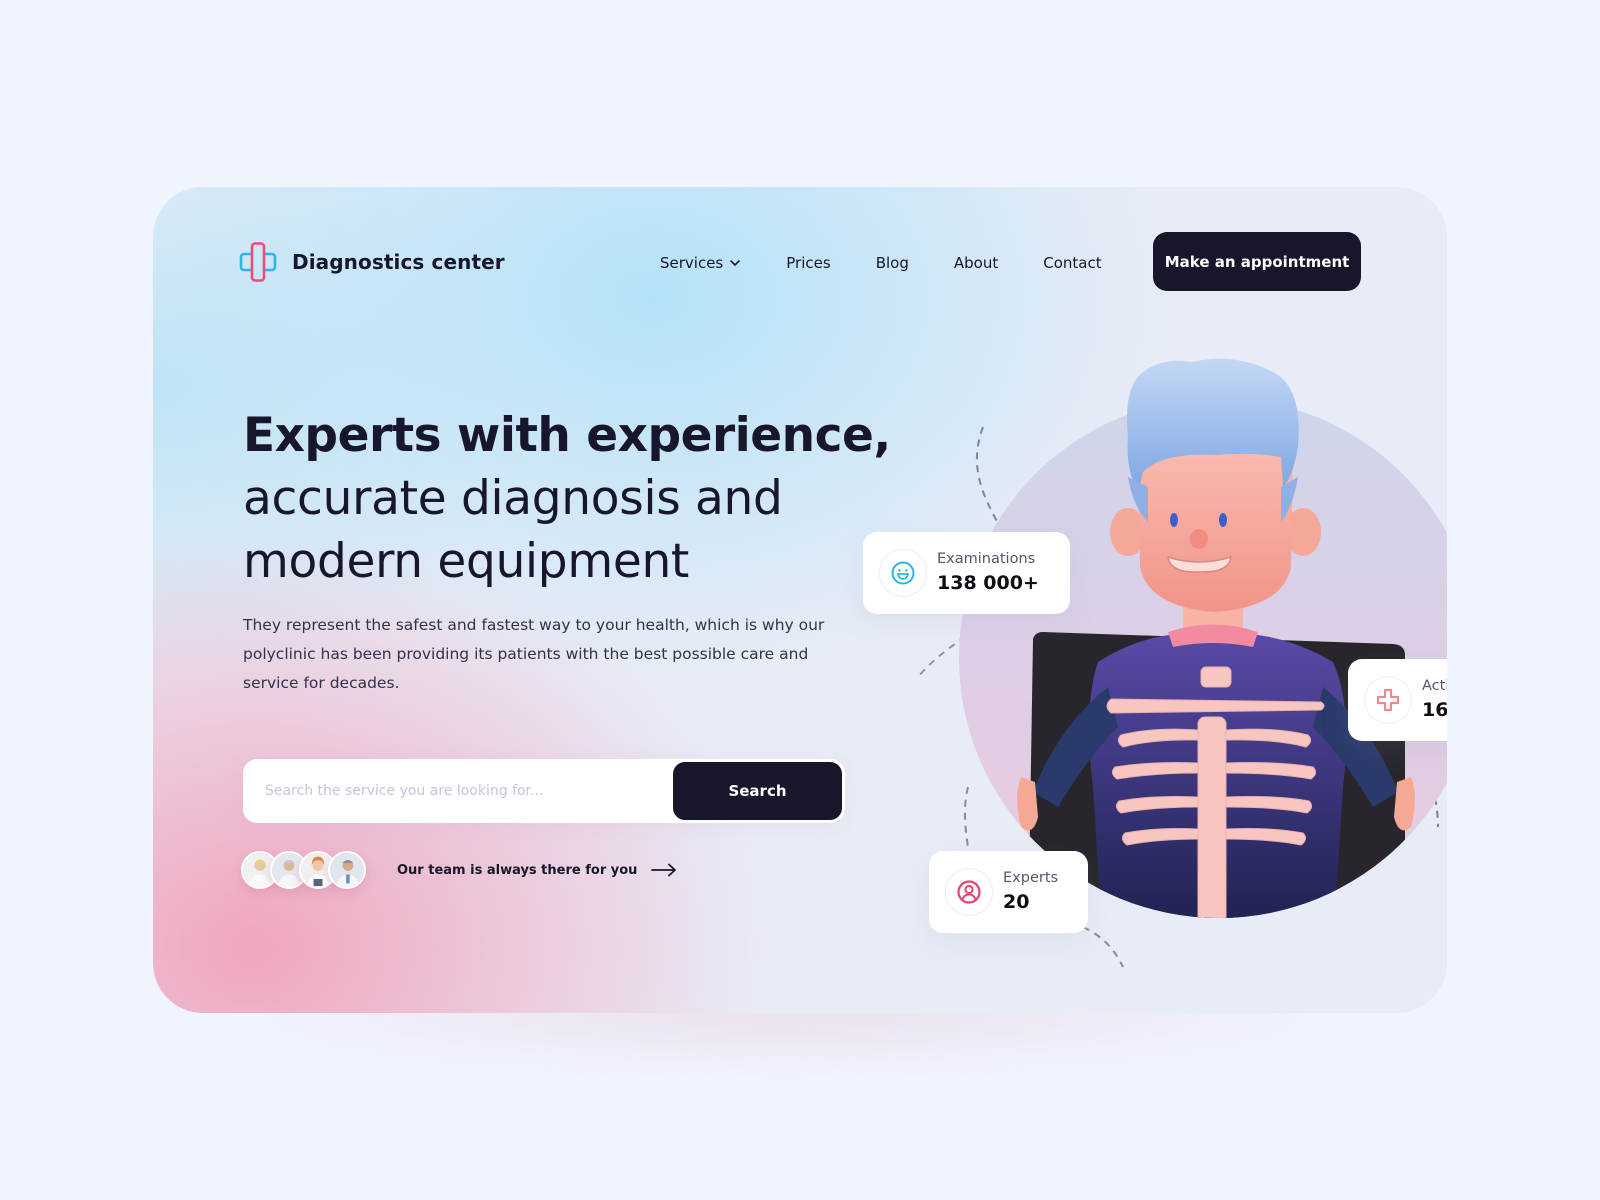 Image resolution: width=1600 pixels, height=1200 pixels. Describe the element at coordinates (398, 262) in the screenshot. I see `brand-name: Diagnostics center` at that location.